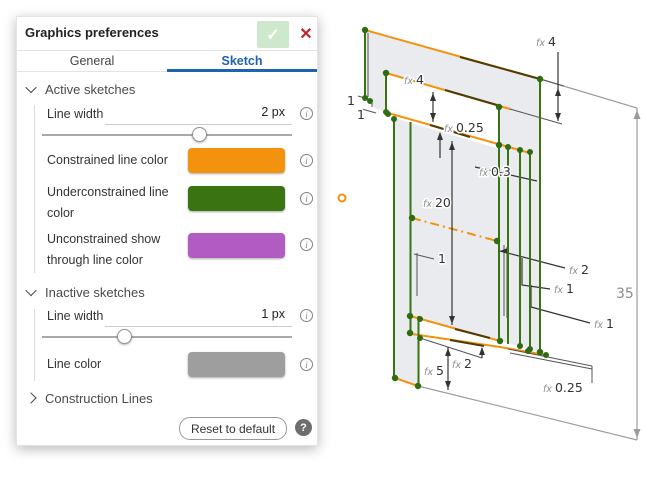  What do you see at coordinates (198, 326) in the screenshot?
I see `inactive-line-width-underline` at bounding box center [198, 326].